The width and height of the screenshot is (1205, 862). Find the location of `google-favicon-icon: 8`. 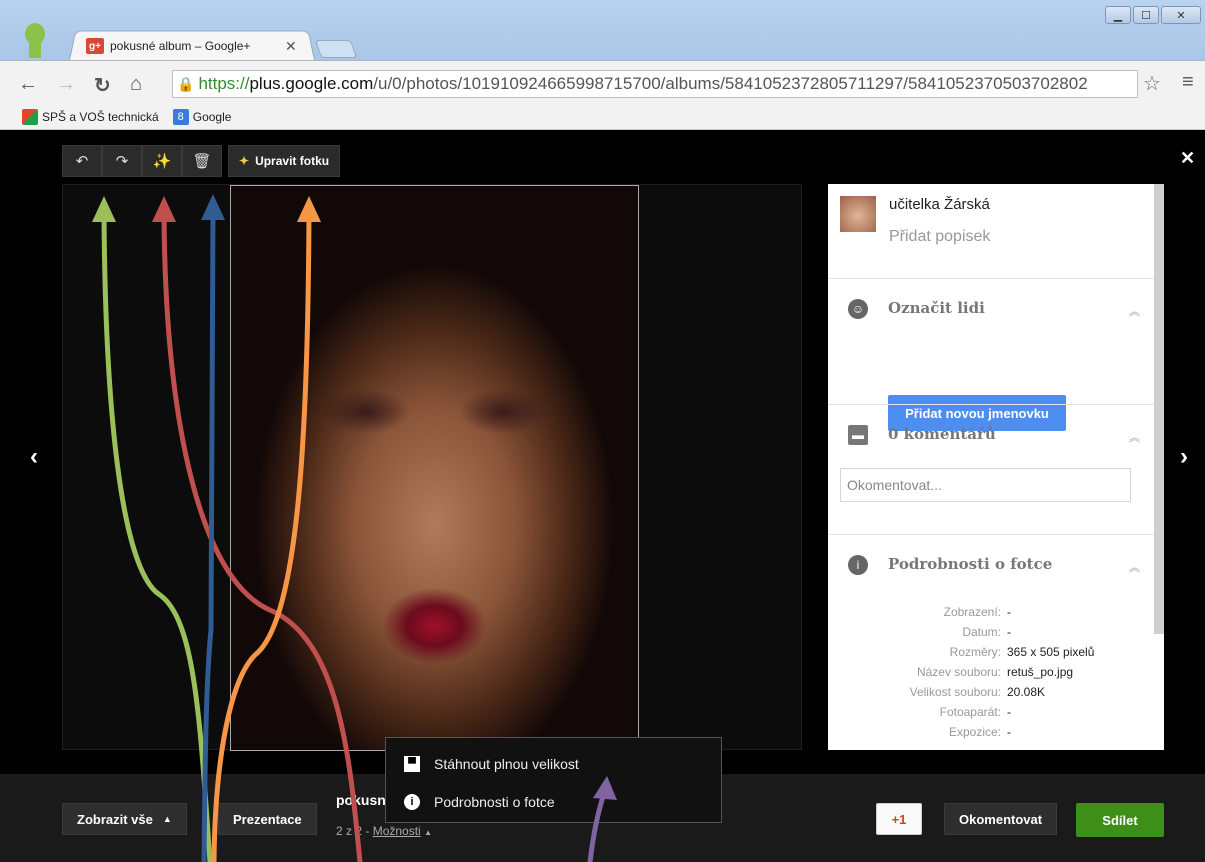

google-favicon-icon: 8 is located at coordinates (180, 116).